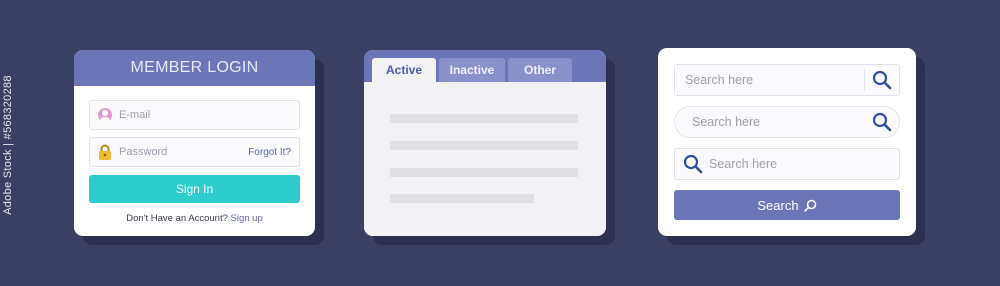 This screenshot has height=286, width=1000. Describe the element at coordinates (194, 68) in the screenshot. I see `login-title: MEMBER LOGIN` at that location.